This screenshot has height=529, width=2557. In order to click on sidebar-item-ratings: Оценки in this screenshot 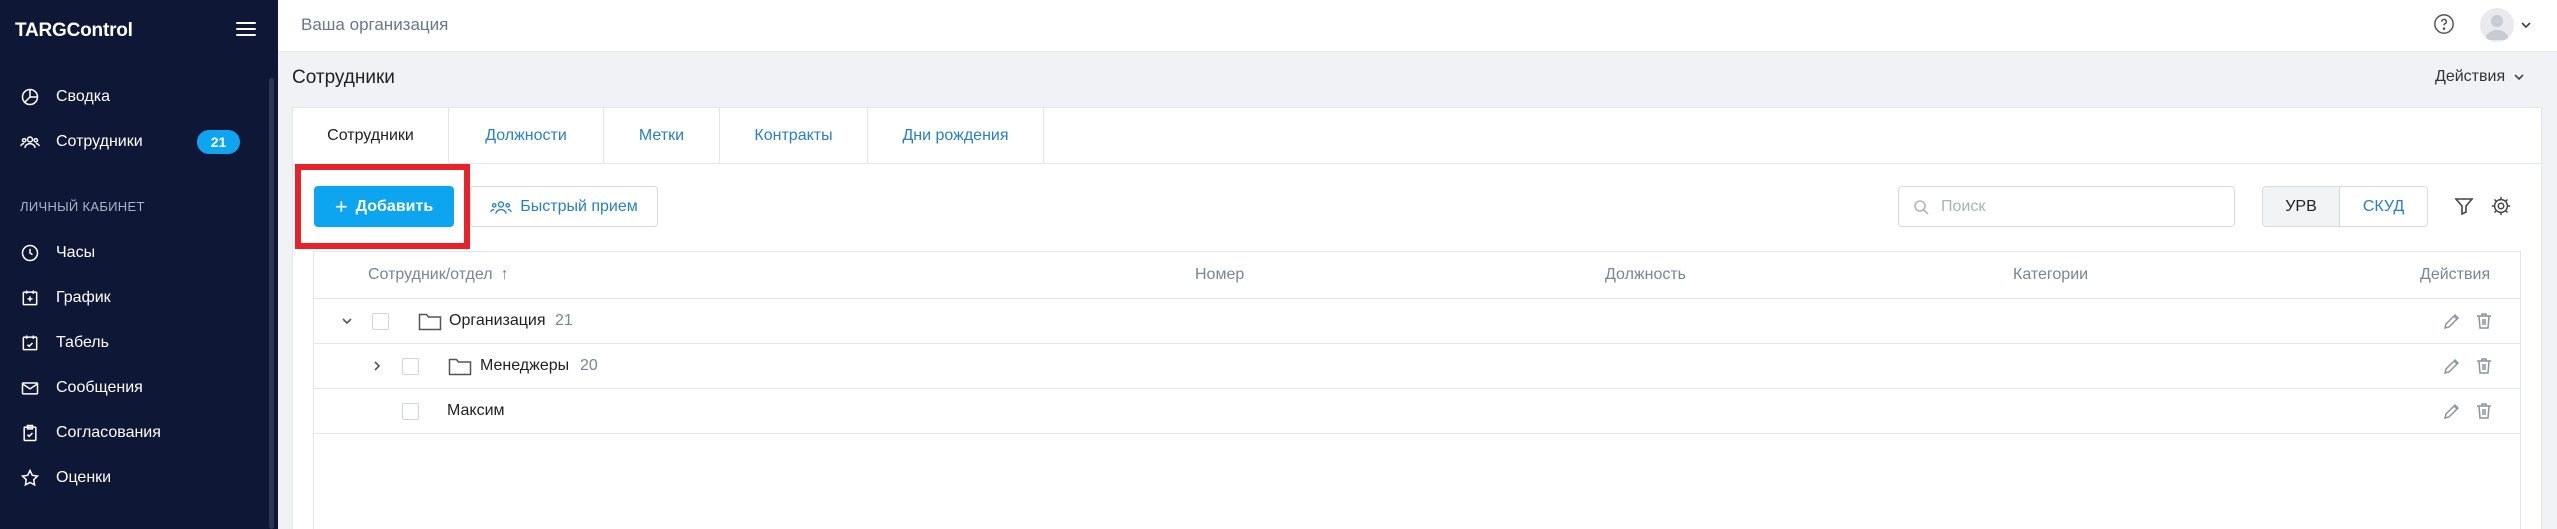, I will do `click(65, 478)`.